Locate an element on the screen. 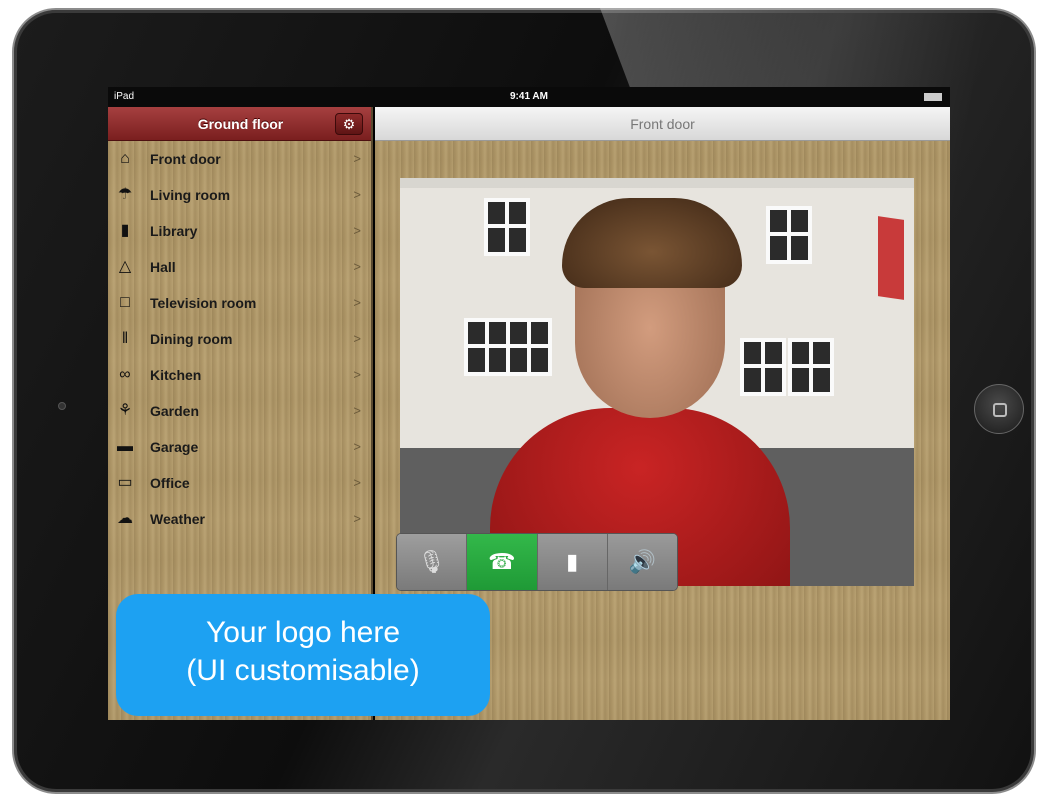  sidebar-item-label: Hall is located at coordinates (163, 267).